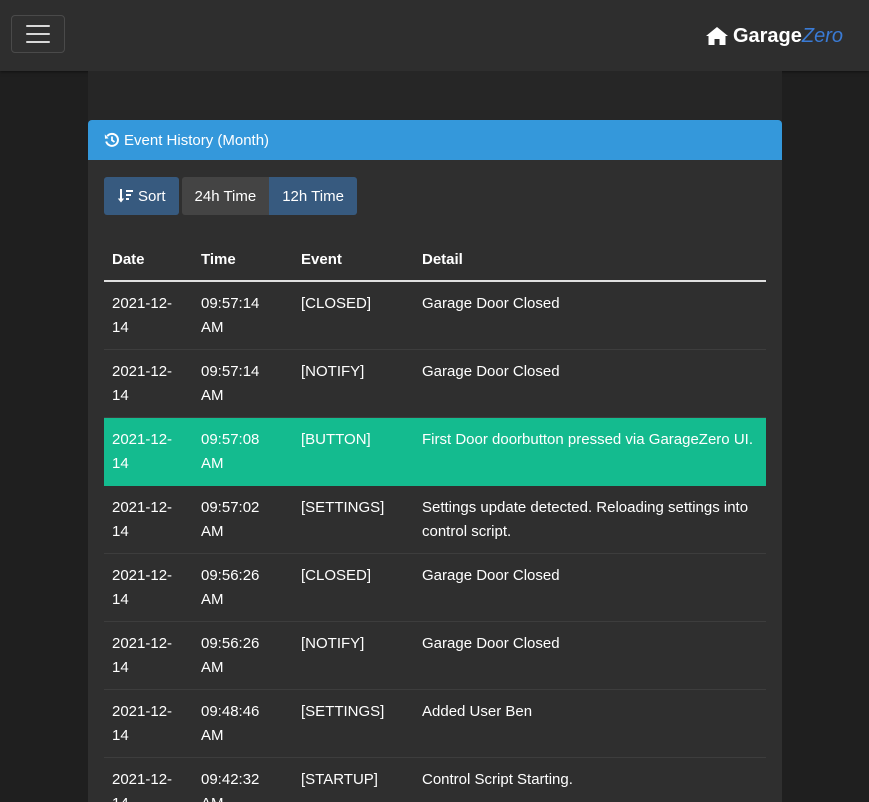 The image size is (869, 802). What do you see at coordinates (590, 779) in the screenshot?
I see `cell-detail: Control Script Starting.` at bounding box center [590, 779].